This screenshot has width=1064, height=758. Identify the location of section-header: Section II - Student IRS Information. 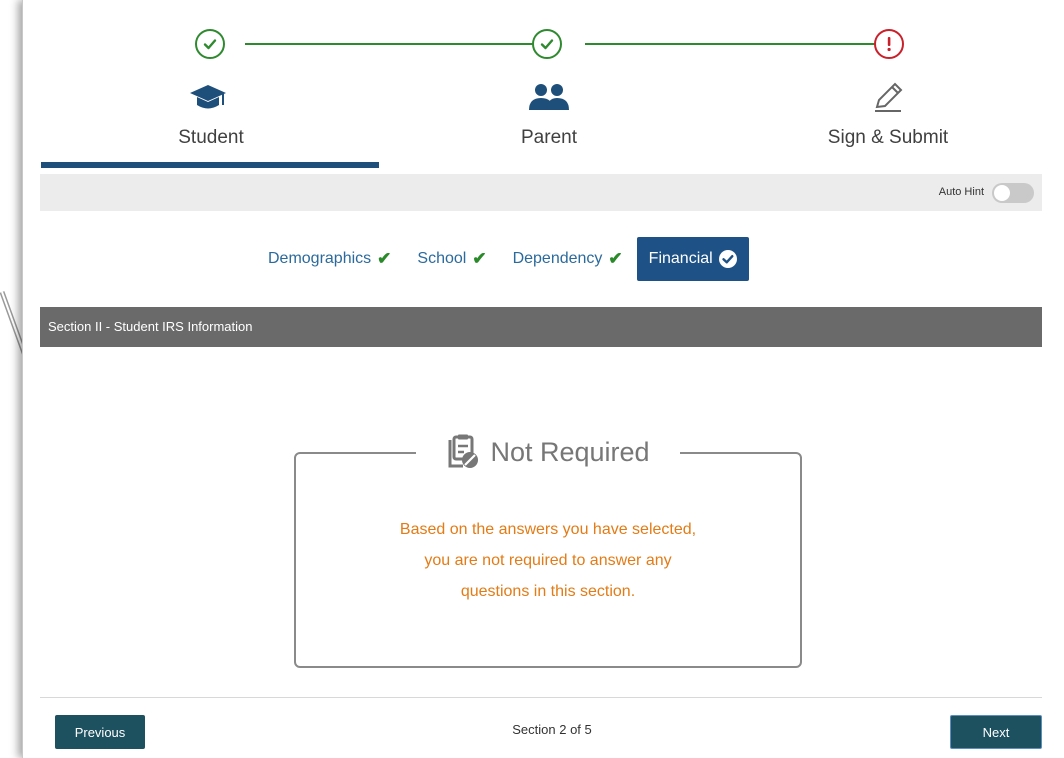
(541, 327).